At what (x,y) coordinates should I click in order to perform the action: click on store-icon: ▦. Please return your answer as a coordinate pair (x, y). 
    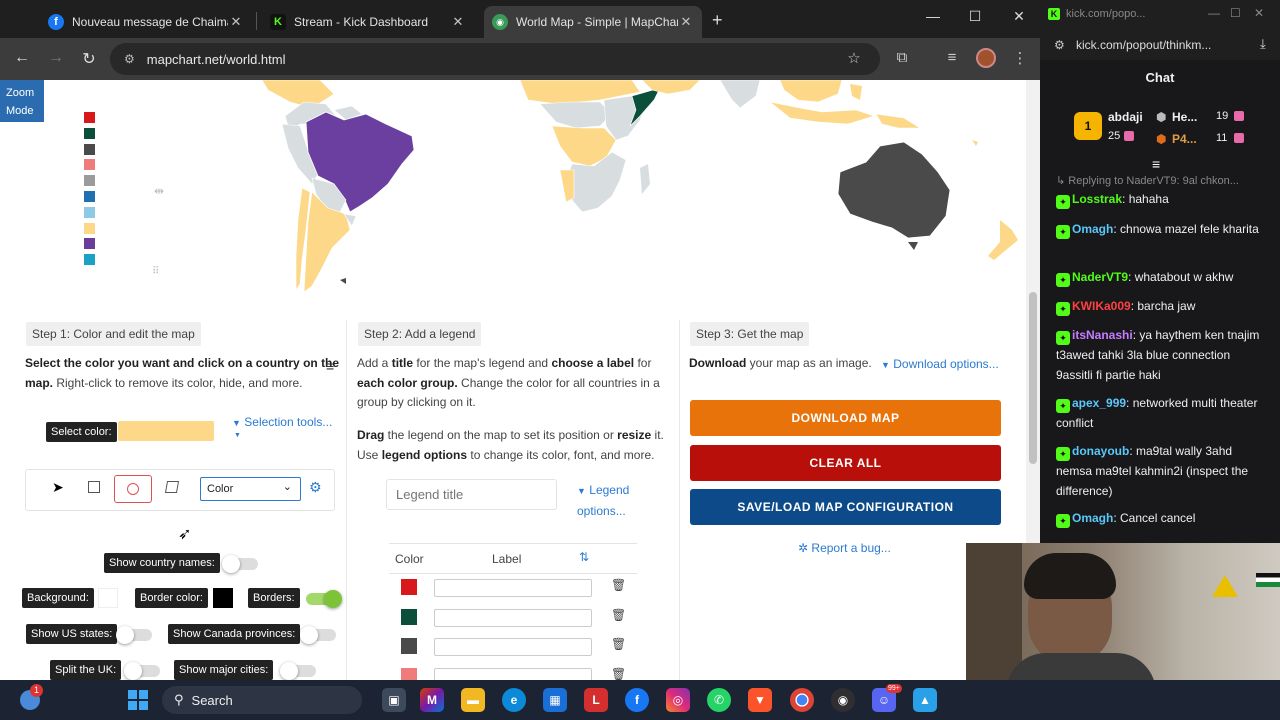
    Looking at the image, I should click on (555, 700).